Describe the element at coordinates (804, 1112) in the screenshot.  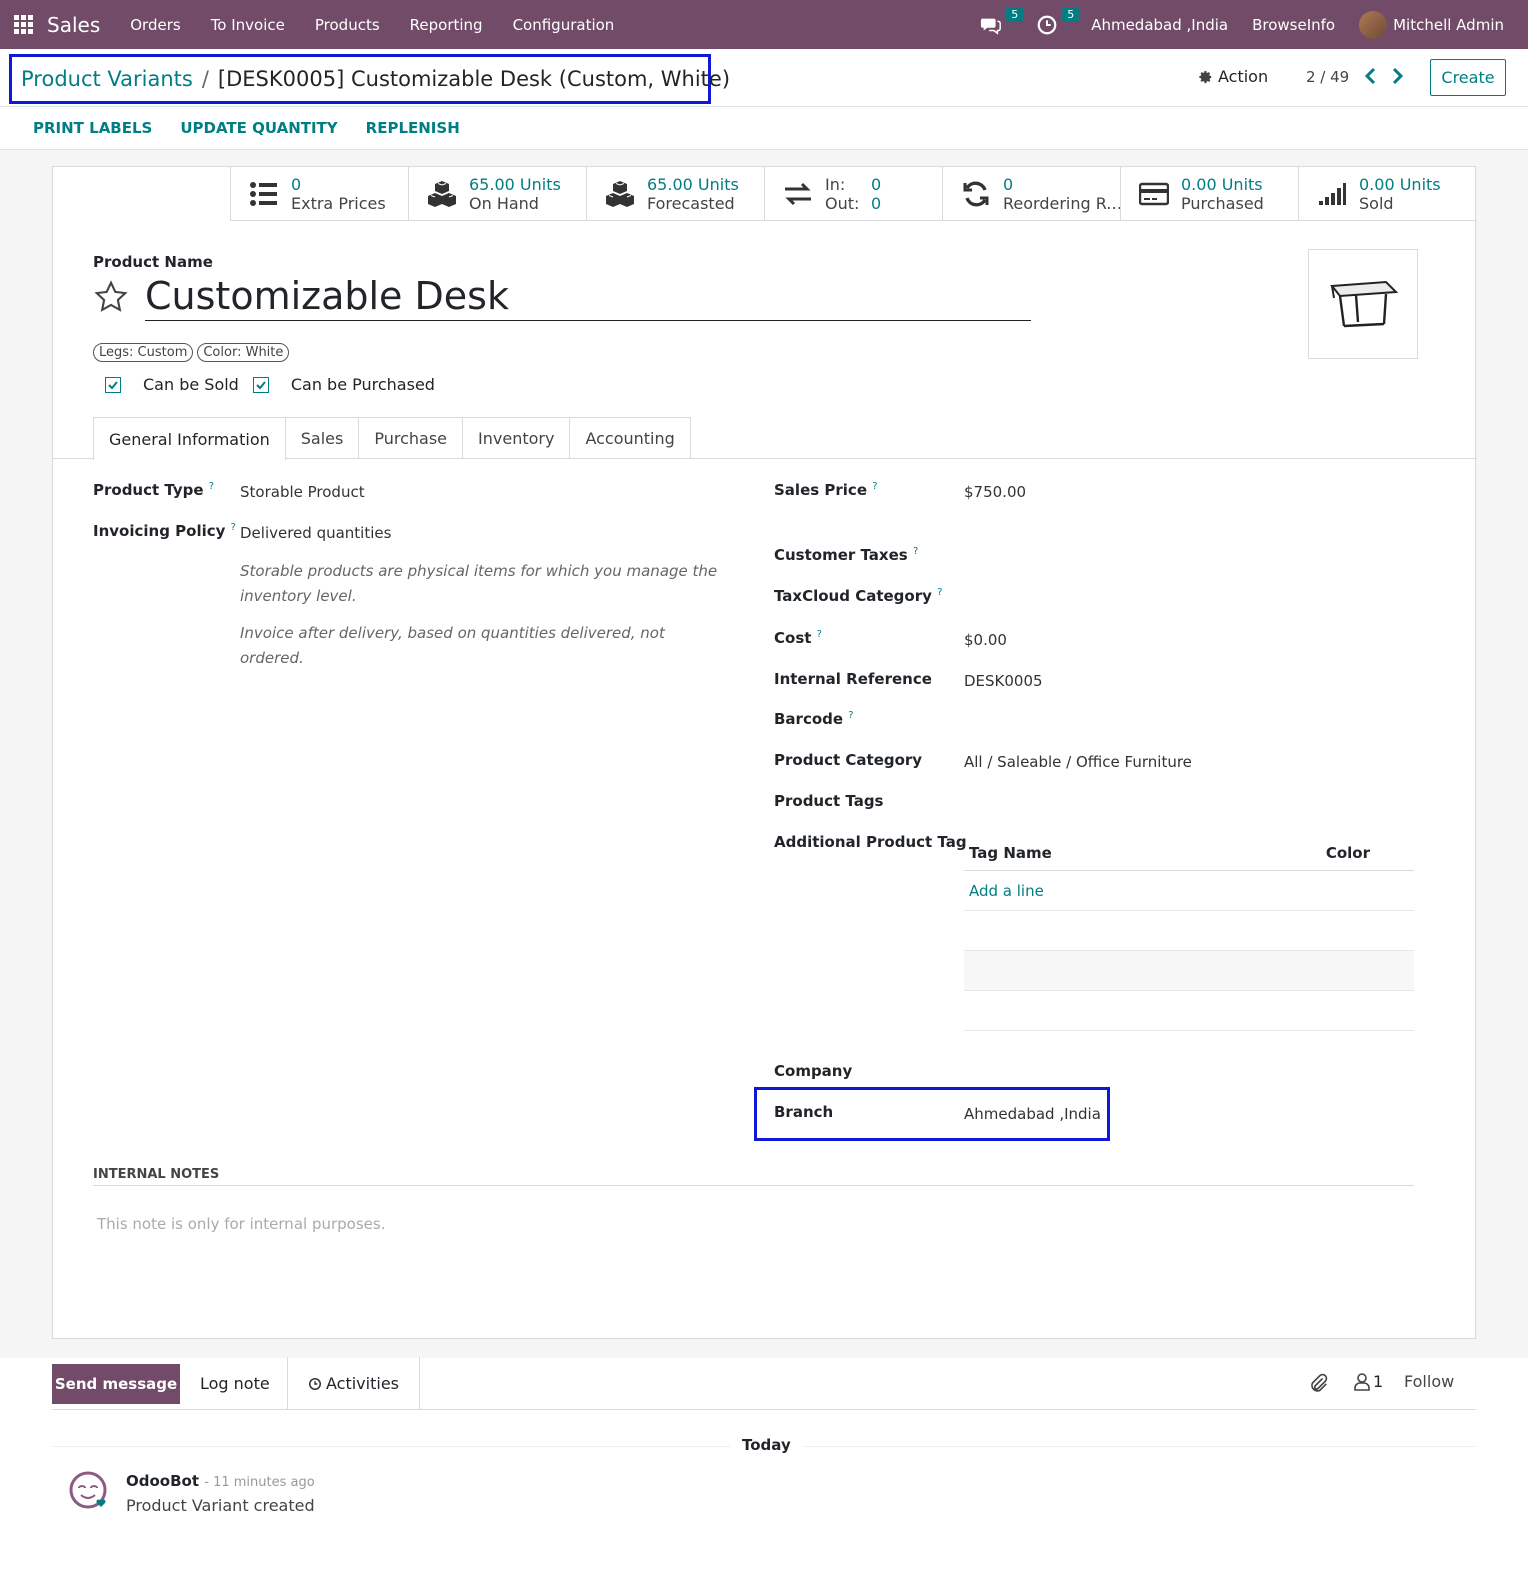
I see `branch-label: Branch` at that location.